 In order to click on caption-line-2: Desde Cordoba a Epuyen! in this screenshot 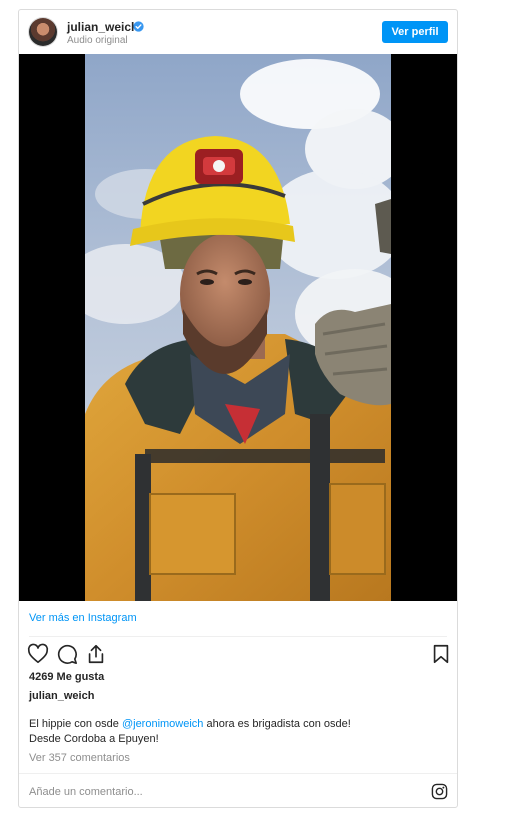, I will do `click(94, 739)`.